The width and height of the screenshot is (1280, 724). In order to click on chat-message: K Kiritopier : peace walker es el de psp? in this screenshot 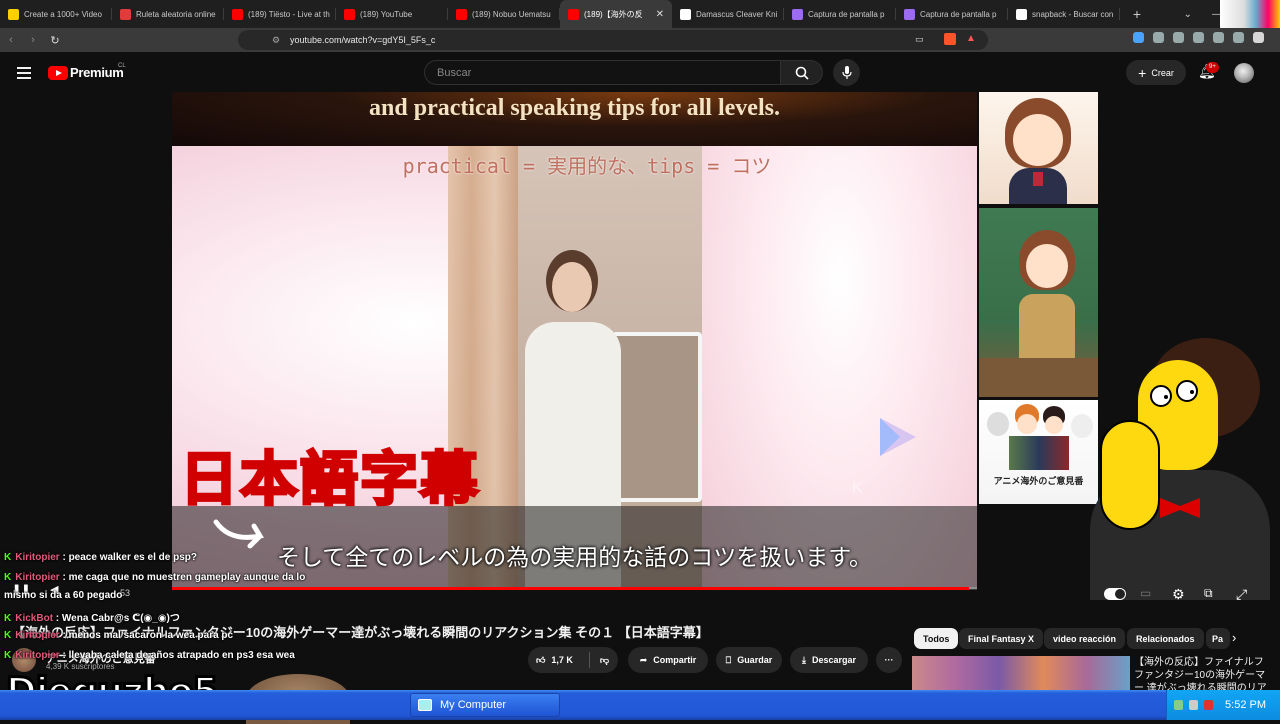, I will do `click(100, 557)`.